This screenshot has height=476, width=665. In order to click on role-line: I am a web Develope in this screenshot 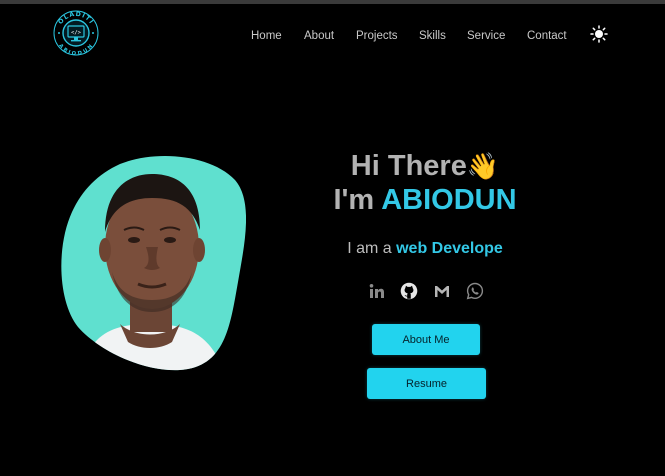, I will do `click(425, 249)`.